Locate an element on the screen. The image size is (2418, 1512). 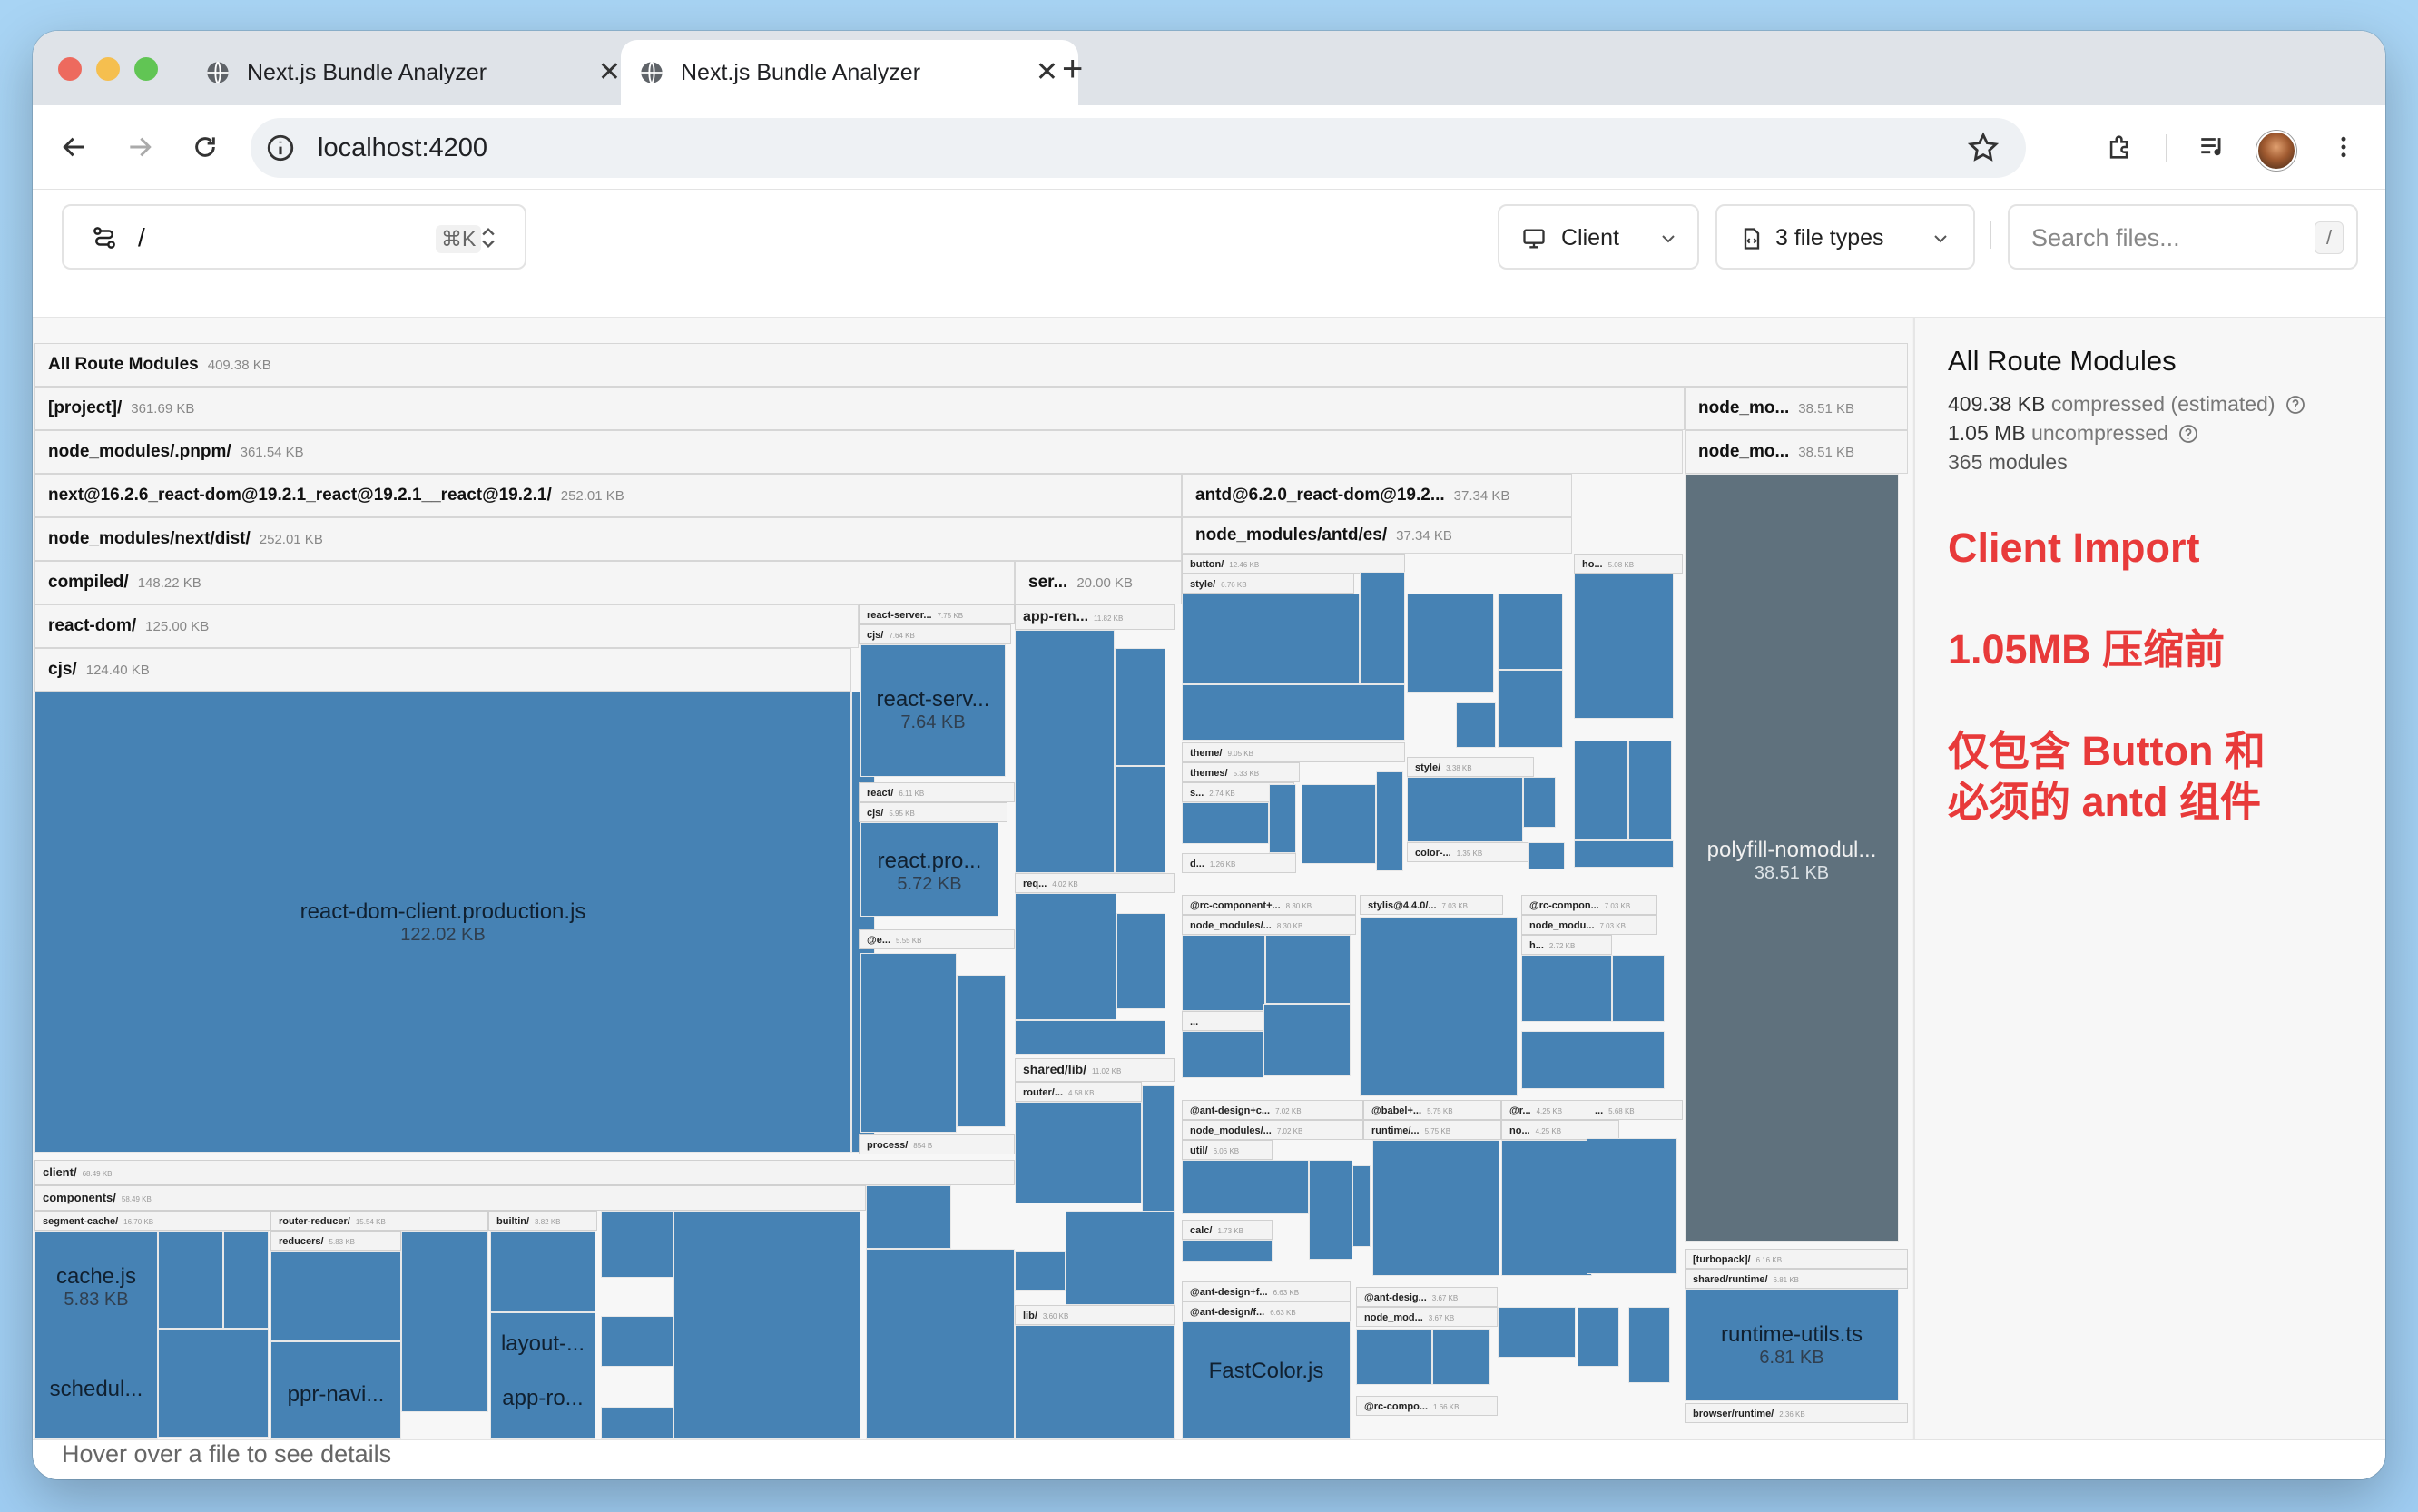
file-block-polyfill: polyfill-nomodul... 38.51 KB is located at coordinates (1792, 858).